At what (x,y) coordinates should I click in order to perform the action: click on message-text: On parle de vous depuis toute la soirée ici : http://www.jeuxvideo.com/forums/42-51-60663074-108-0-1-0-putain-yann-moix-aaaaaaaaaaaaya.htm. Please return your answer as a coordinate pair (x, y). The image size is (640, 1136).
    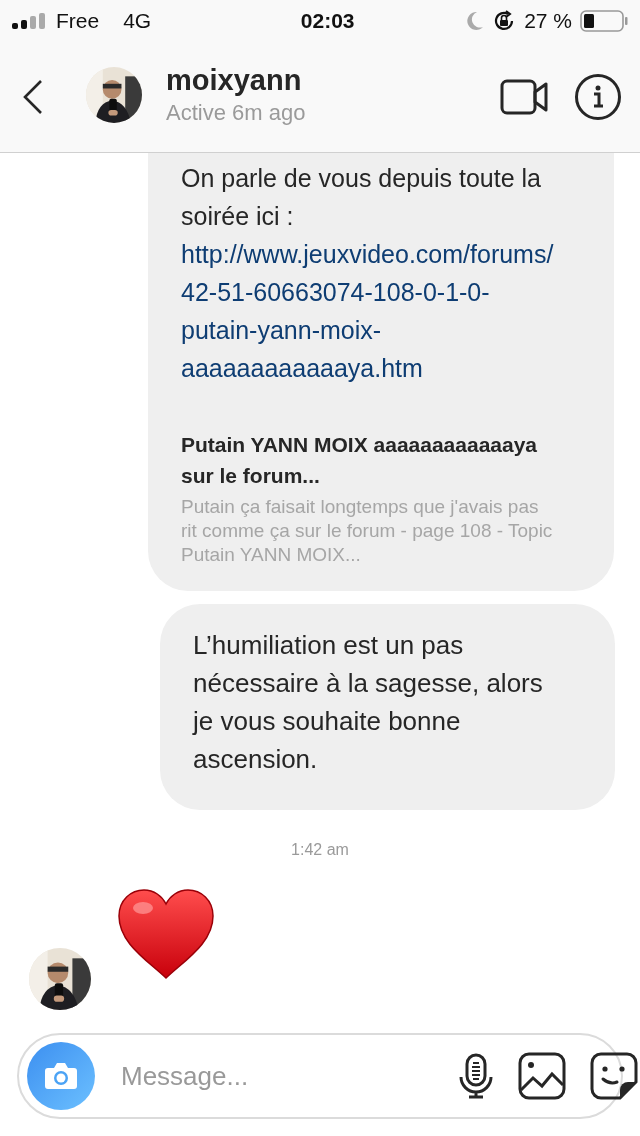
    Looking at the image, I should click on (368, 273).